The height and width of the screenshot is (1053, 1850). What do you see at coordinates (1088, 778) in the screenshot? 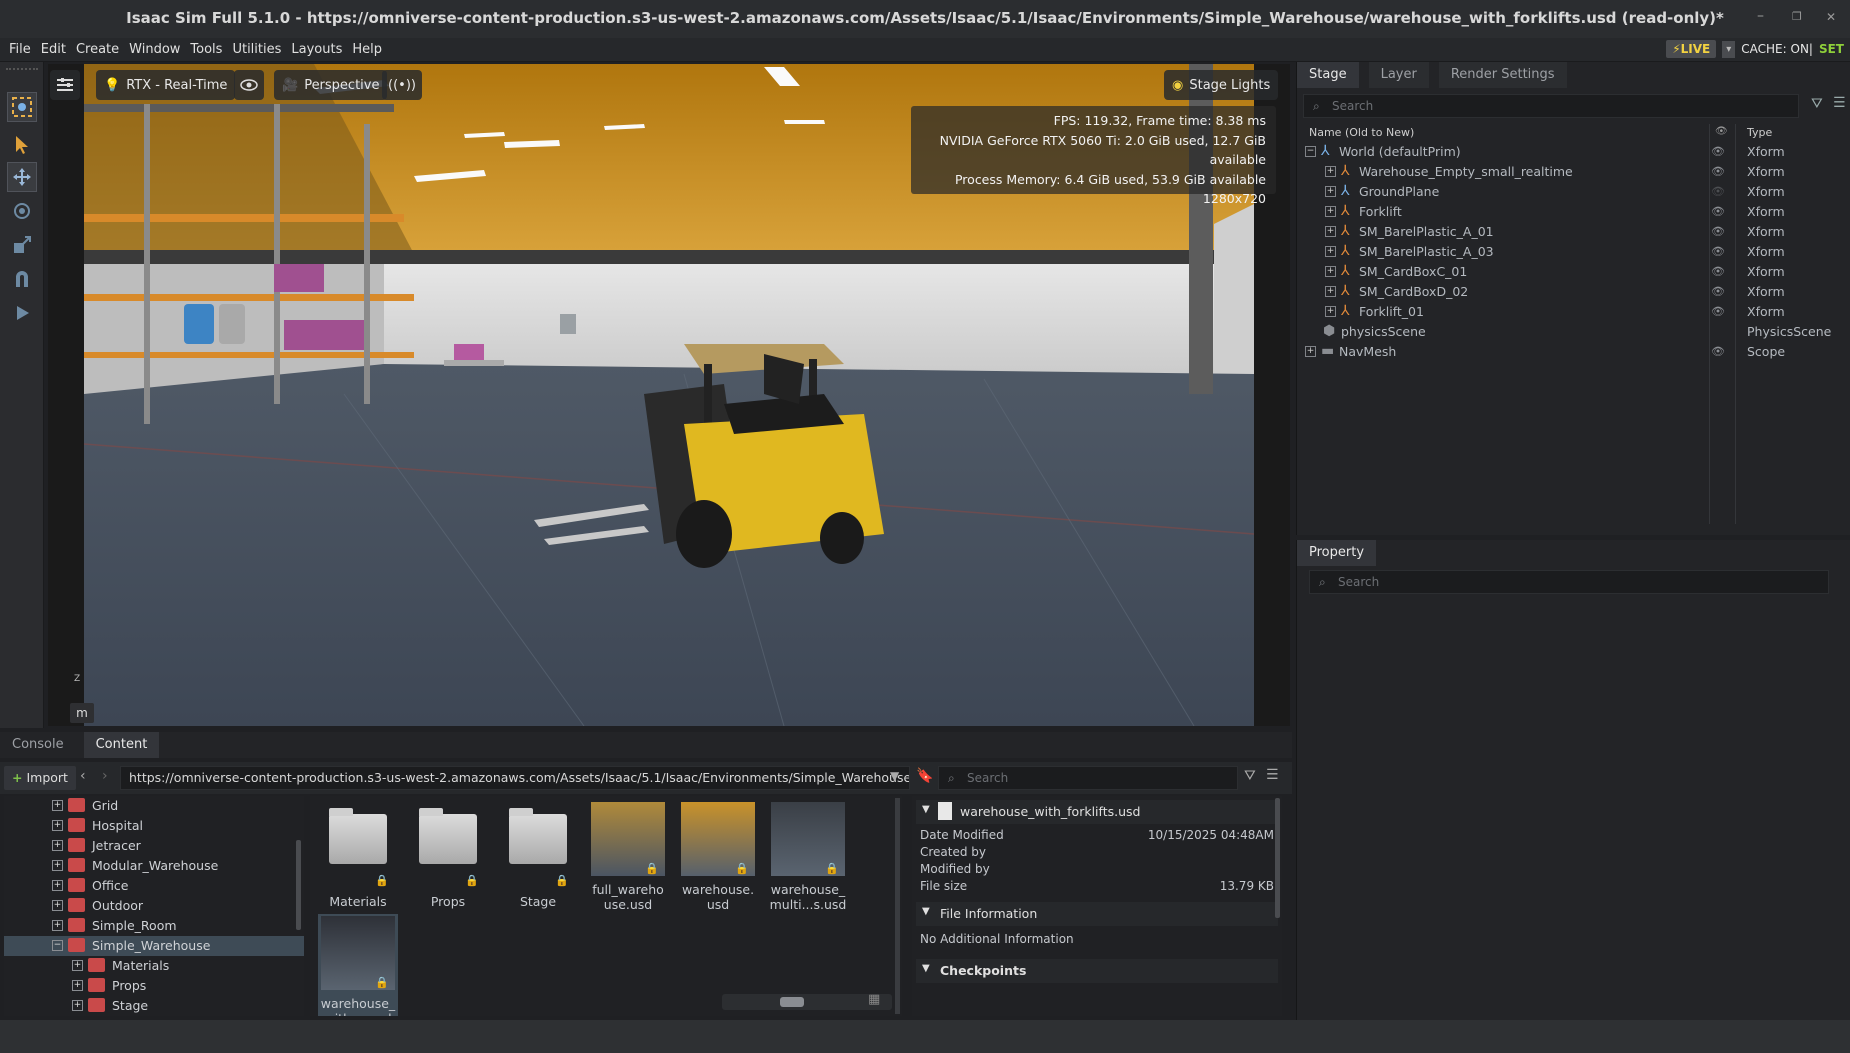
I see `content-search-input: ⌕ Search` at bounding box center [1088, 778].